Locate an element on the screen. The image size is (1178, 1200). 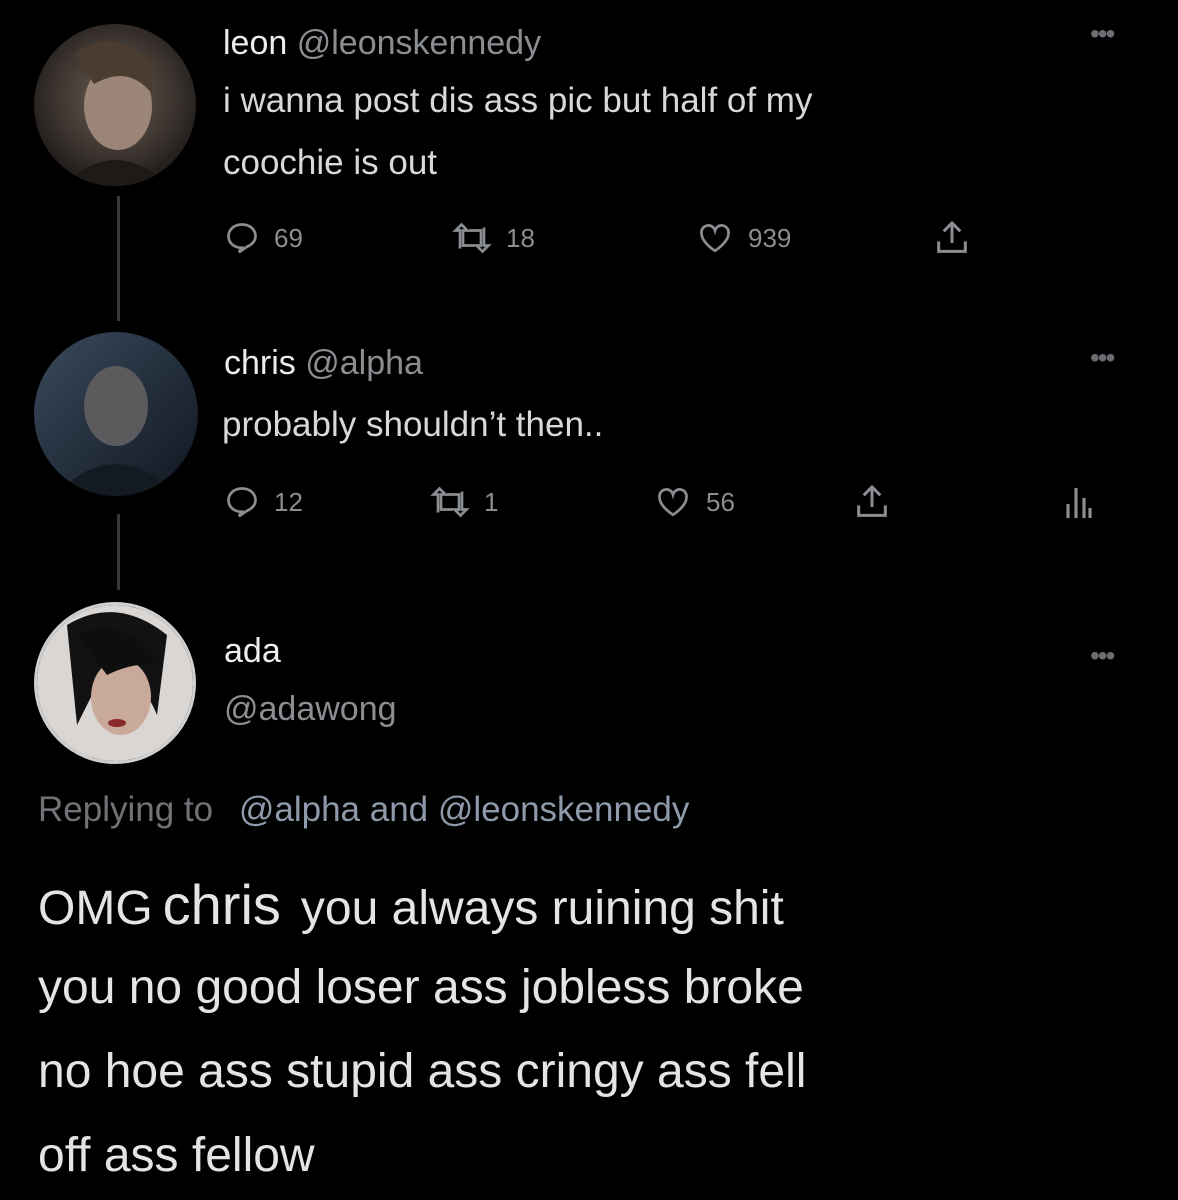
replying-to: Replying to @alpha and @leonskennedy is located at coordinates (363, 810).